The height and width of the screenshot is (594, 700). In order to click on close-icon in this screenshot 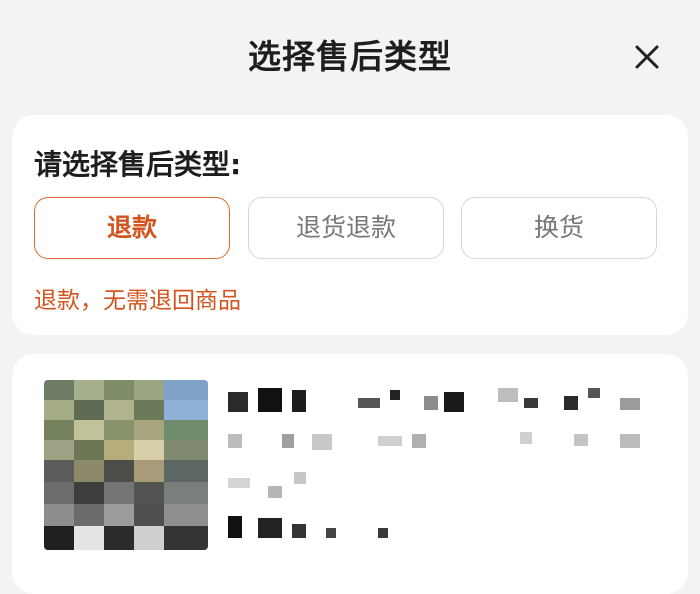, I will do `click(647, 57)`.